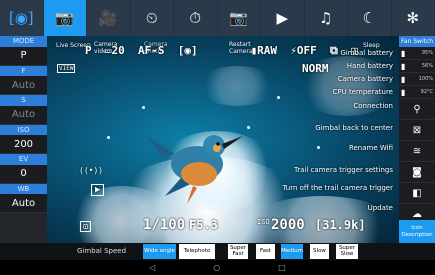 The height and width of the screenshot is (275, 435). I want to click on setting-label: WB, so click(23, 188).